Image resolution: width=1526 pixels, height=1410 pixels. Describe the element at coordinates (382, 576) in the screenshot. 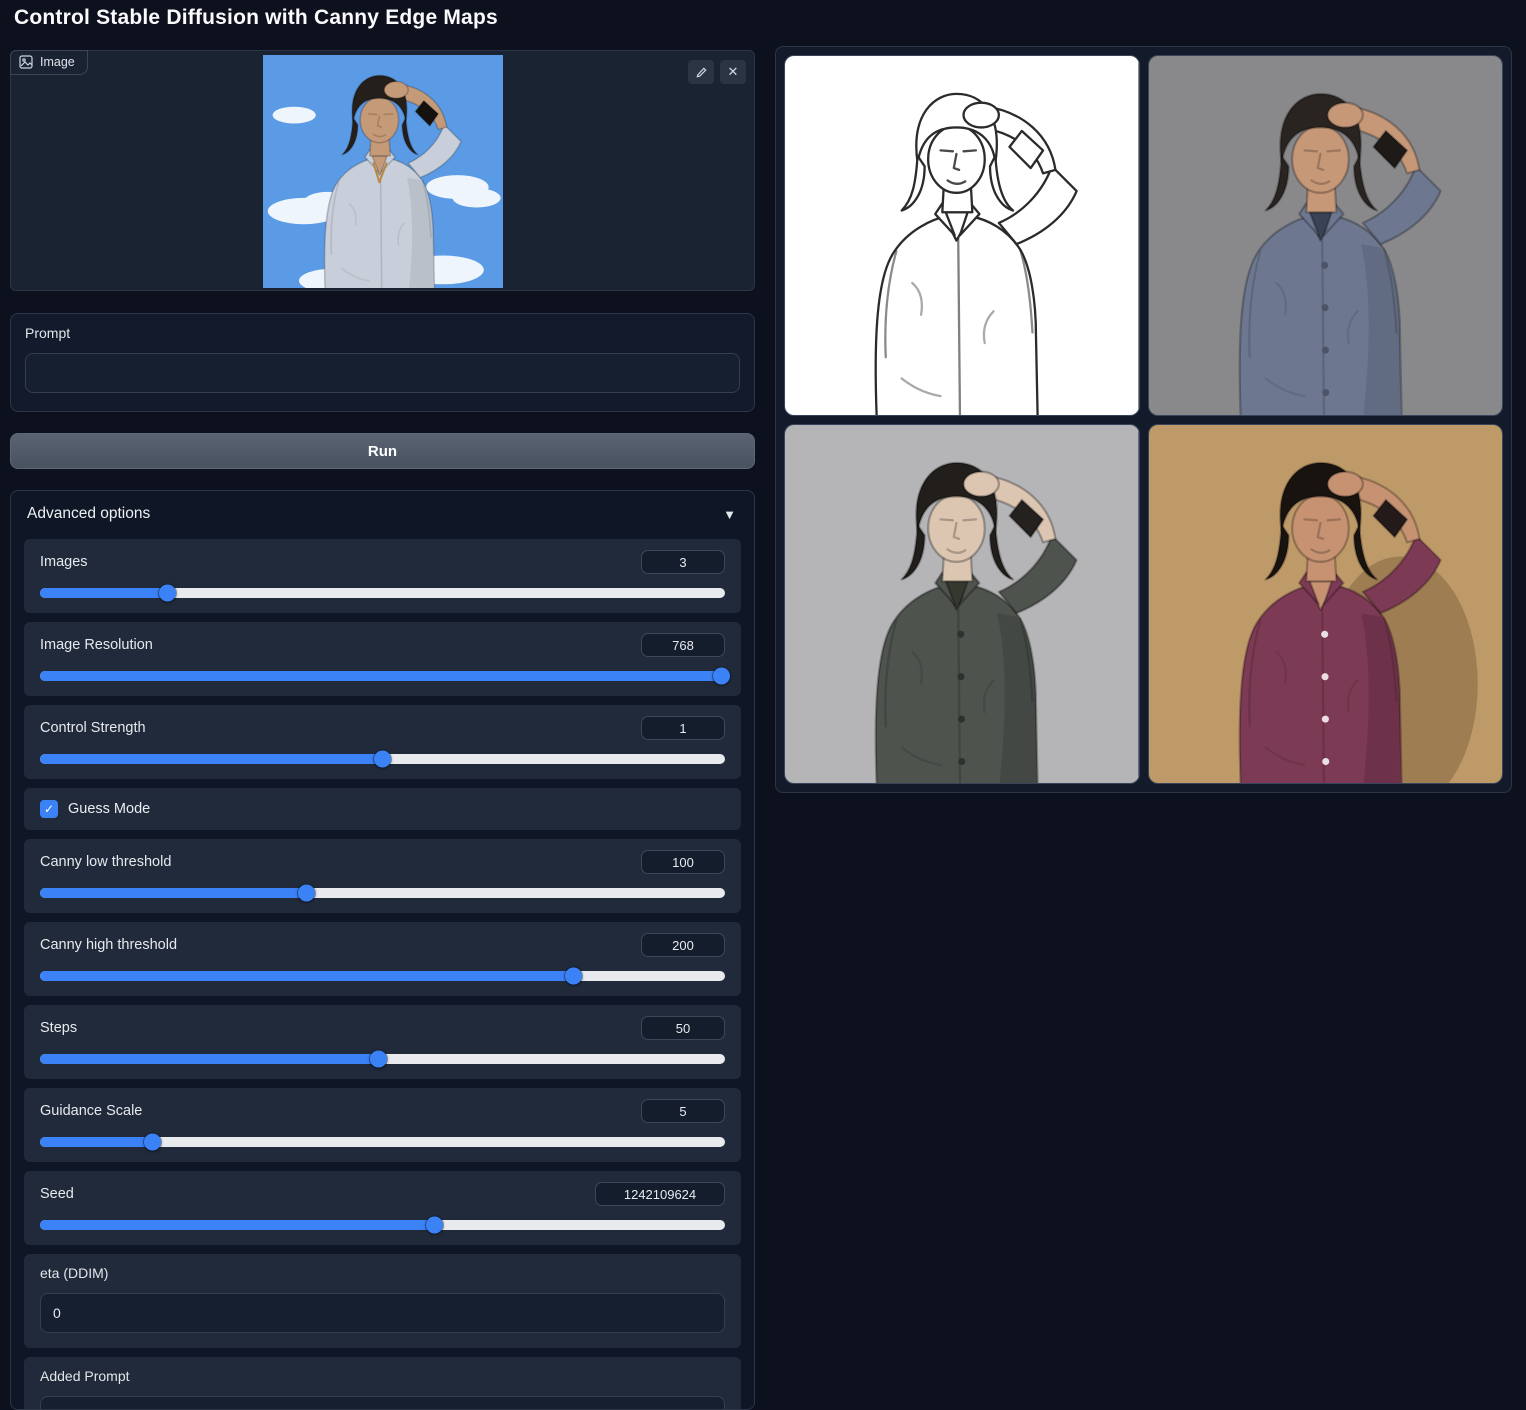

I see `slider-block-images: Images` at that location.